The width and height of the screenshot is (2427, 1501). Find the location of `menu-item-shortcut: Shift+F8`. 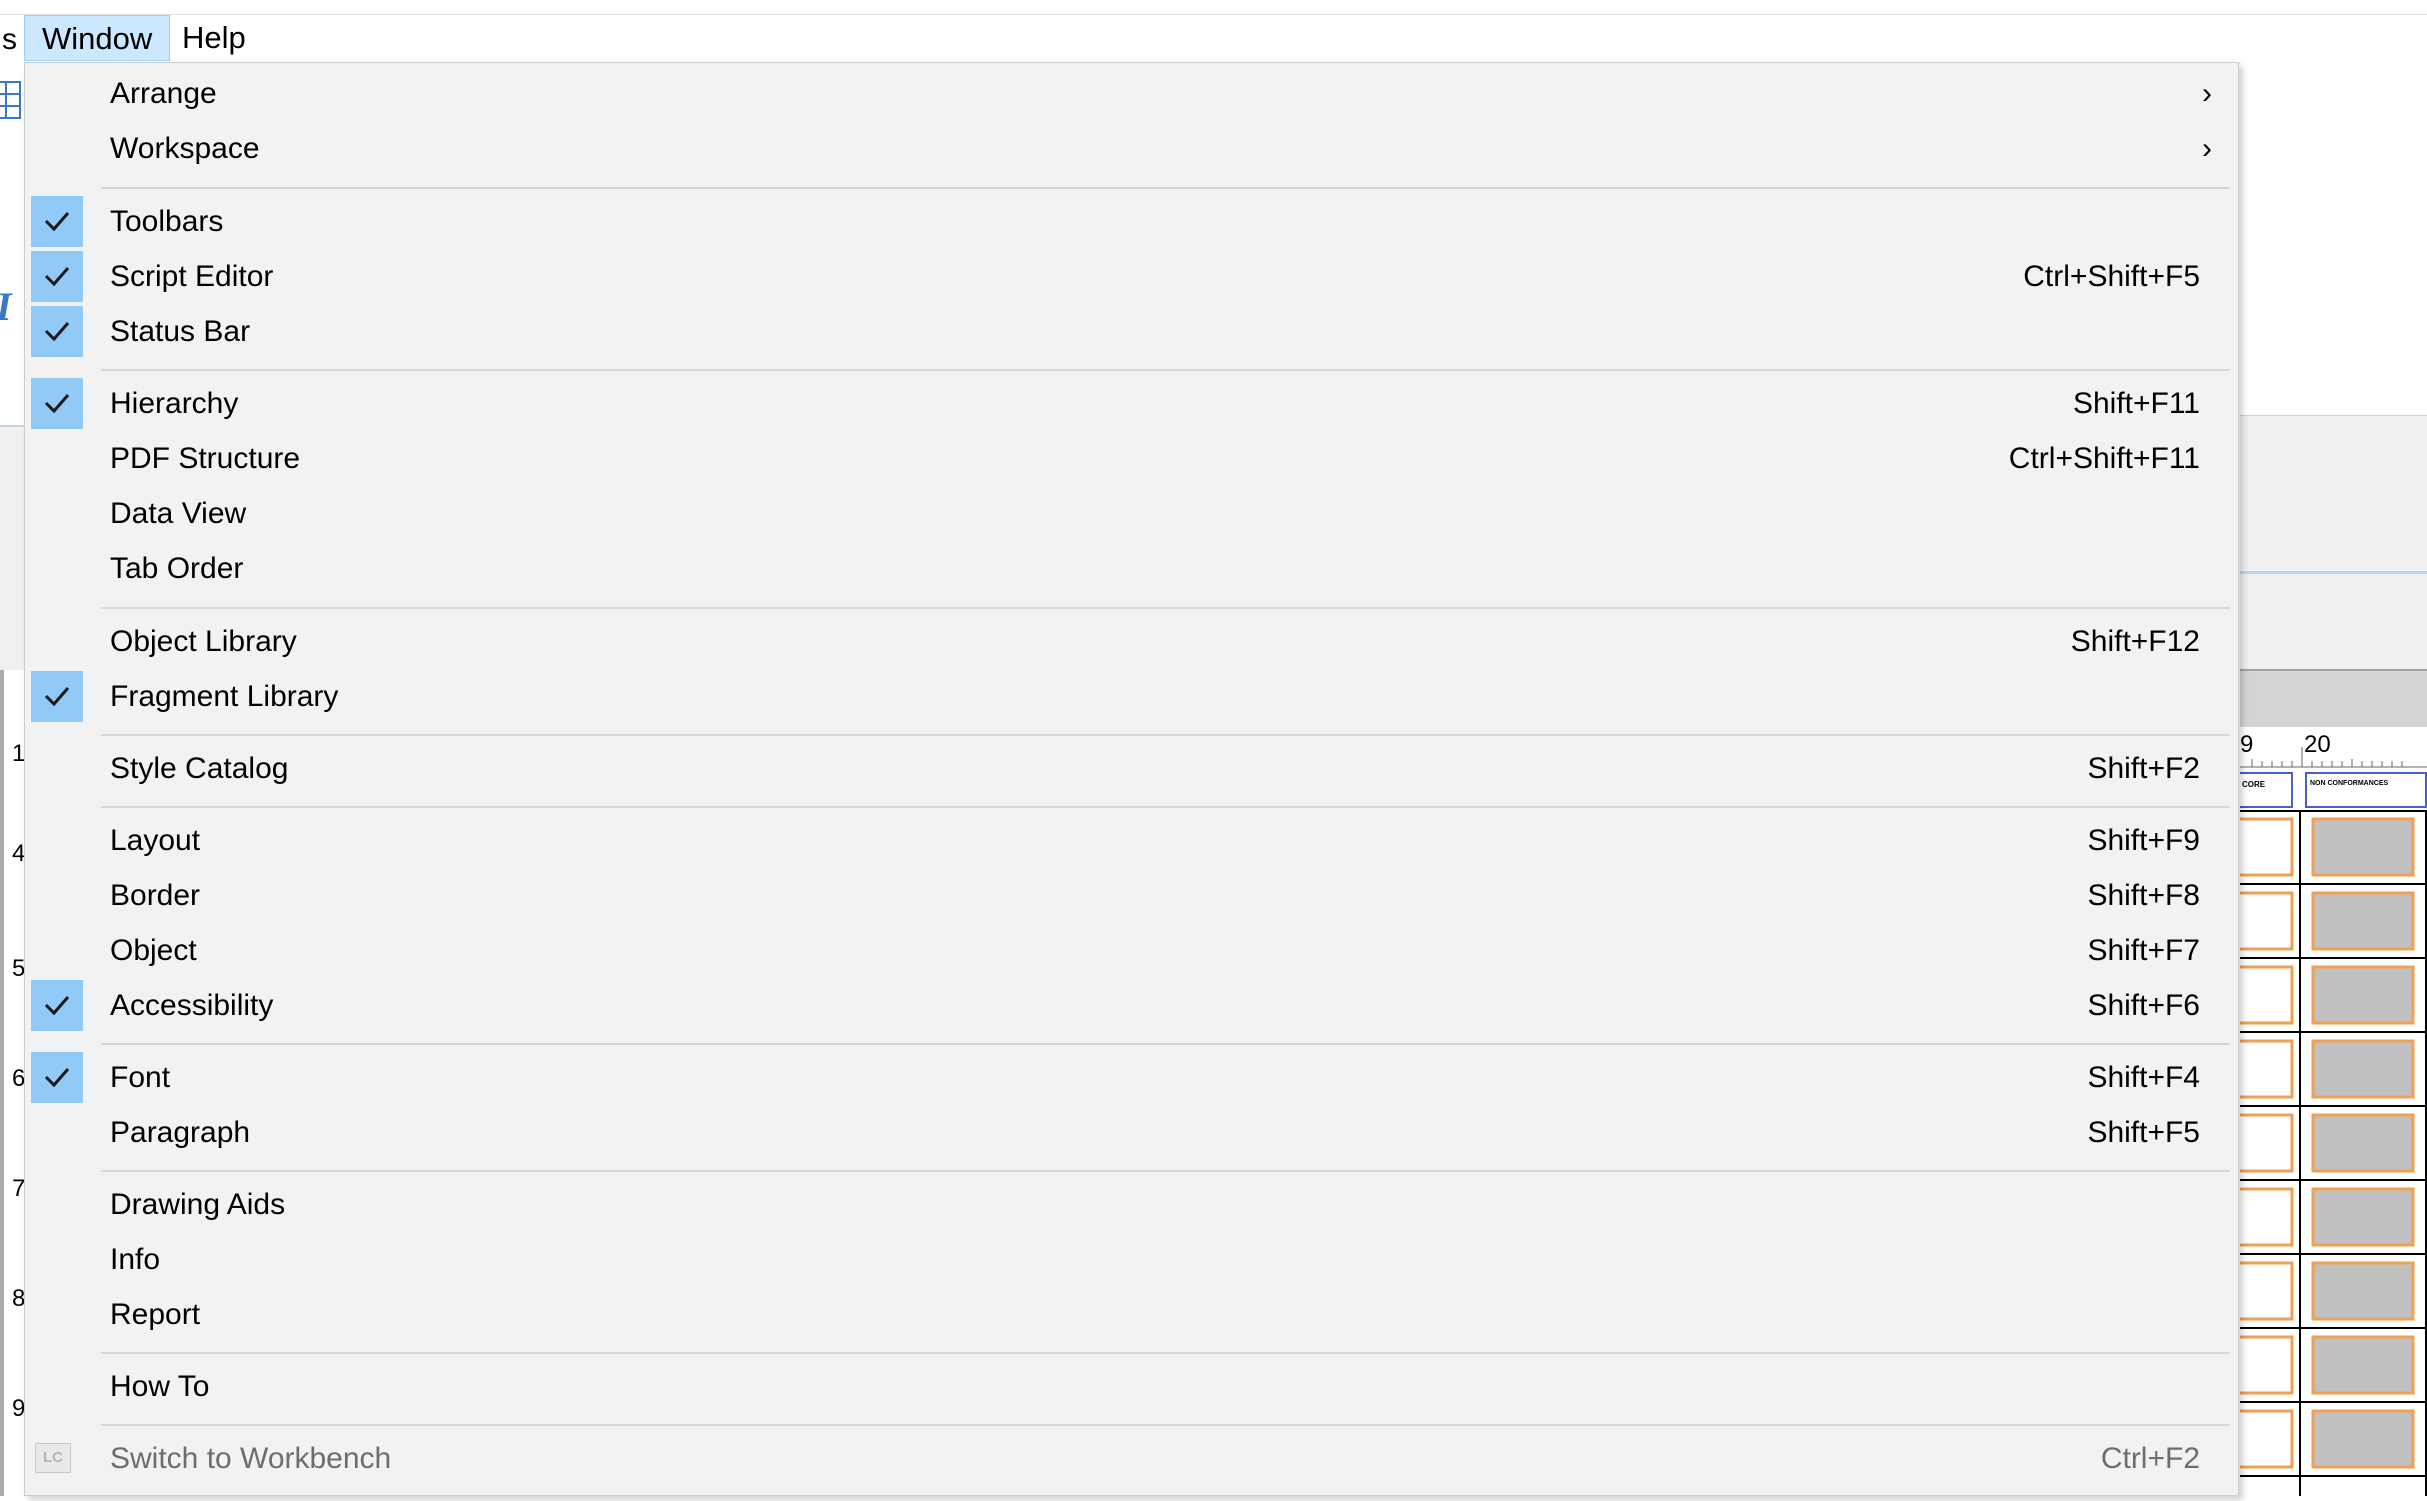

menu-item-shortcut: Shift+F8 is located at coordinates (2143, 895).